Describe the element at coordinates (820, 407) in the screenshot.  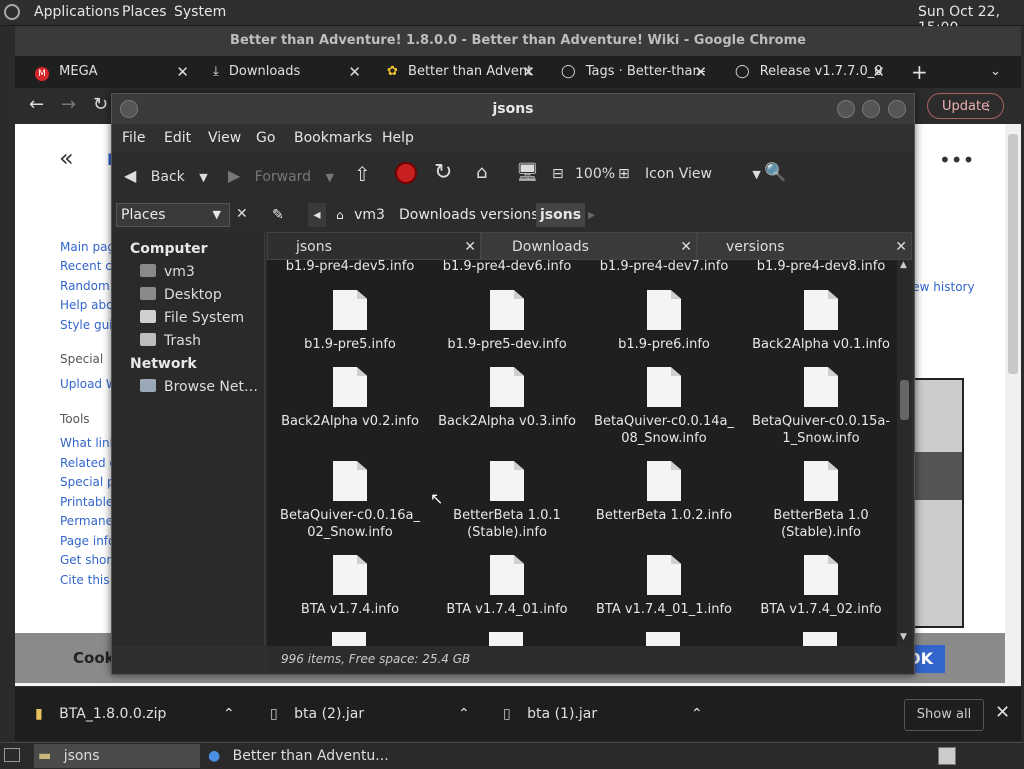
I see `file-item: BetaQuiver-c0.0.15a- 1_Snow.info` at that location.